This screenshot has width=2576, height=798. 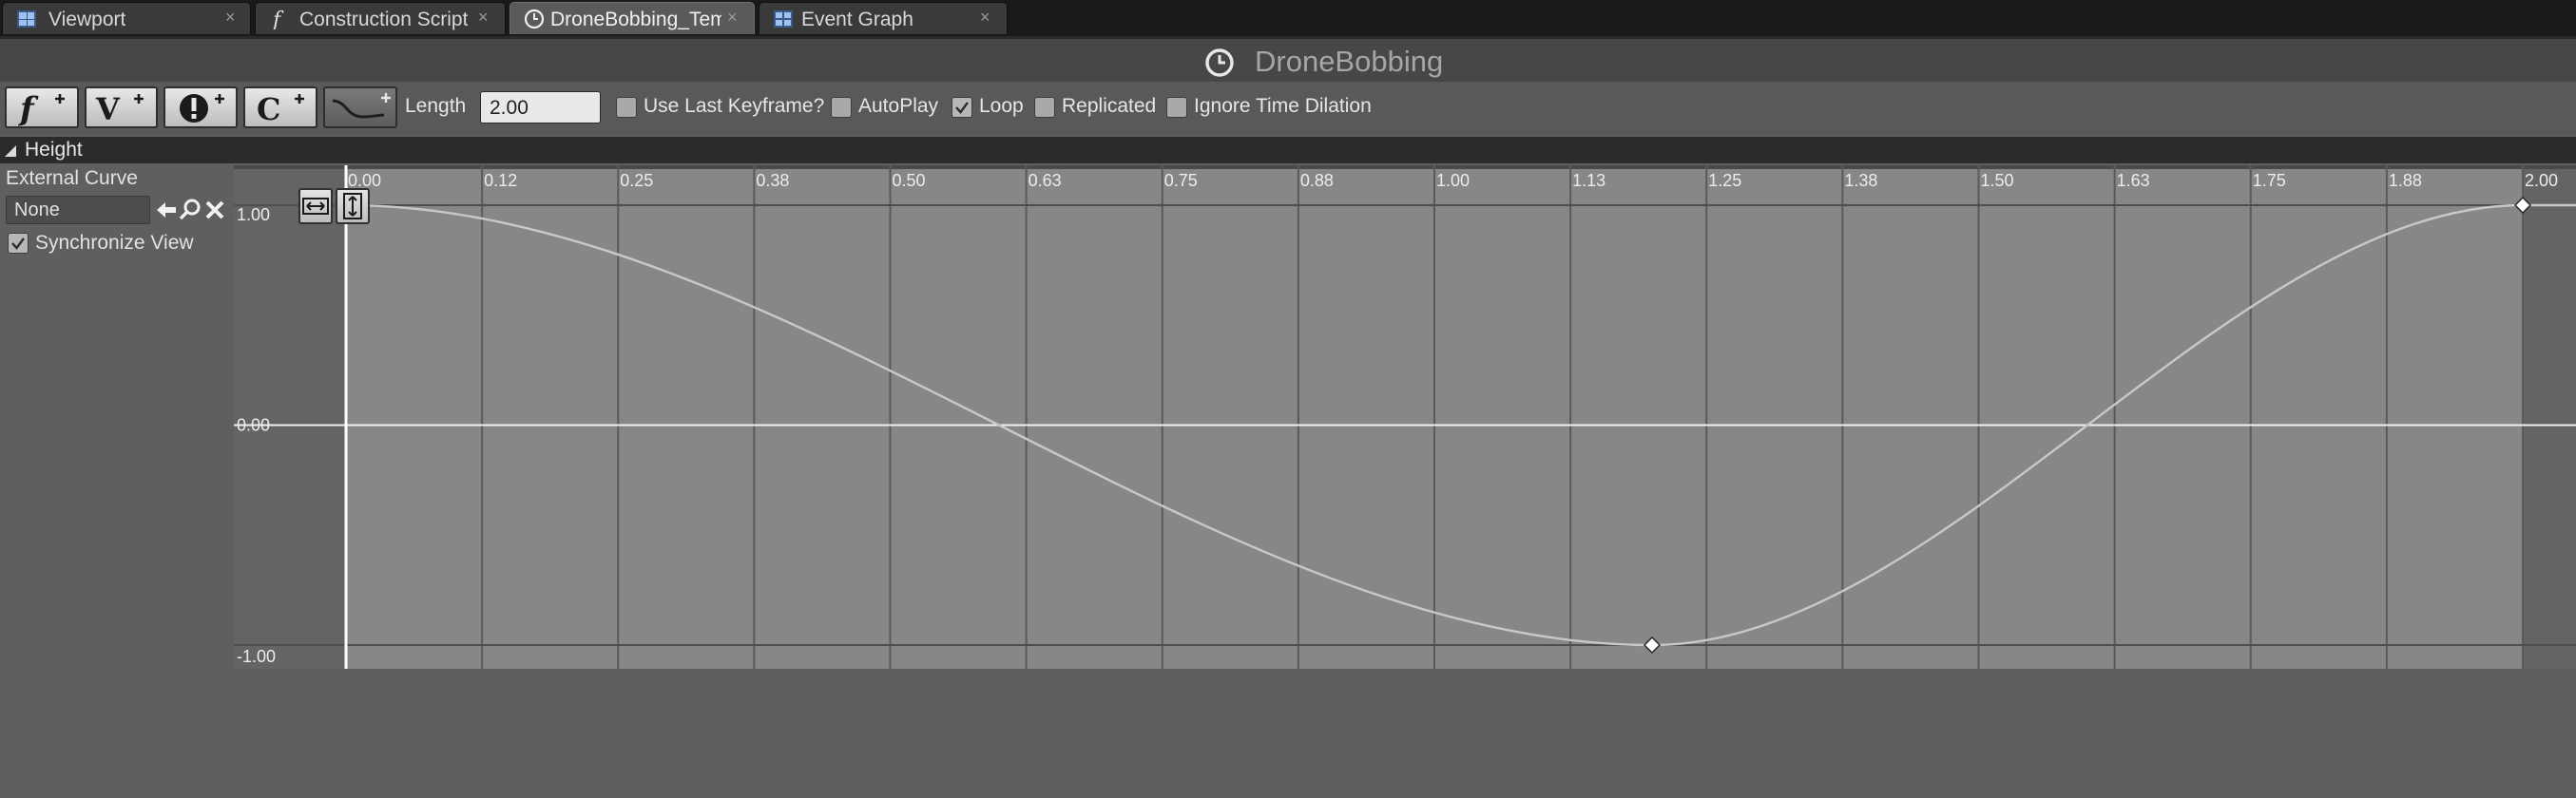 I want to click on tab-timeline: DroneBobbing_Tem ×, so click(x=632, y=18).